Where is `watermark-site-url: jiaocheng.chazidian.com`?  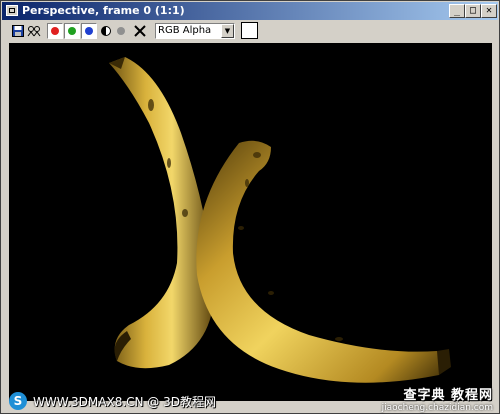
watermark-site-url: jiaocheng.chazidian.com is located at coordinates (437, 408).